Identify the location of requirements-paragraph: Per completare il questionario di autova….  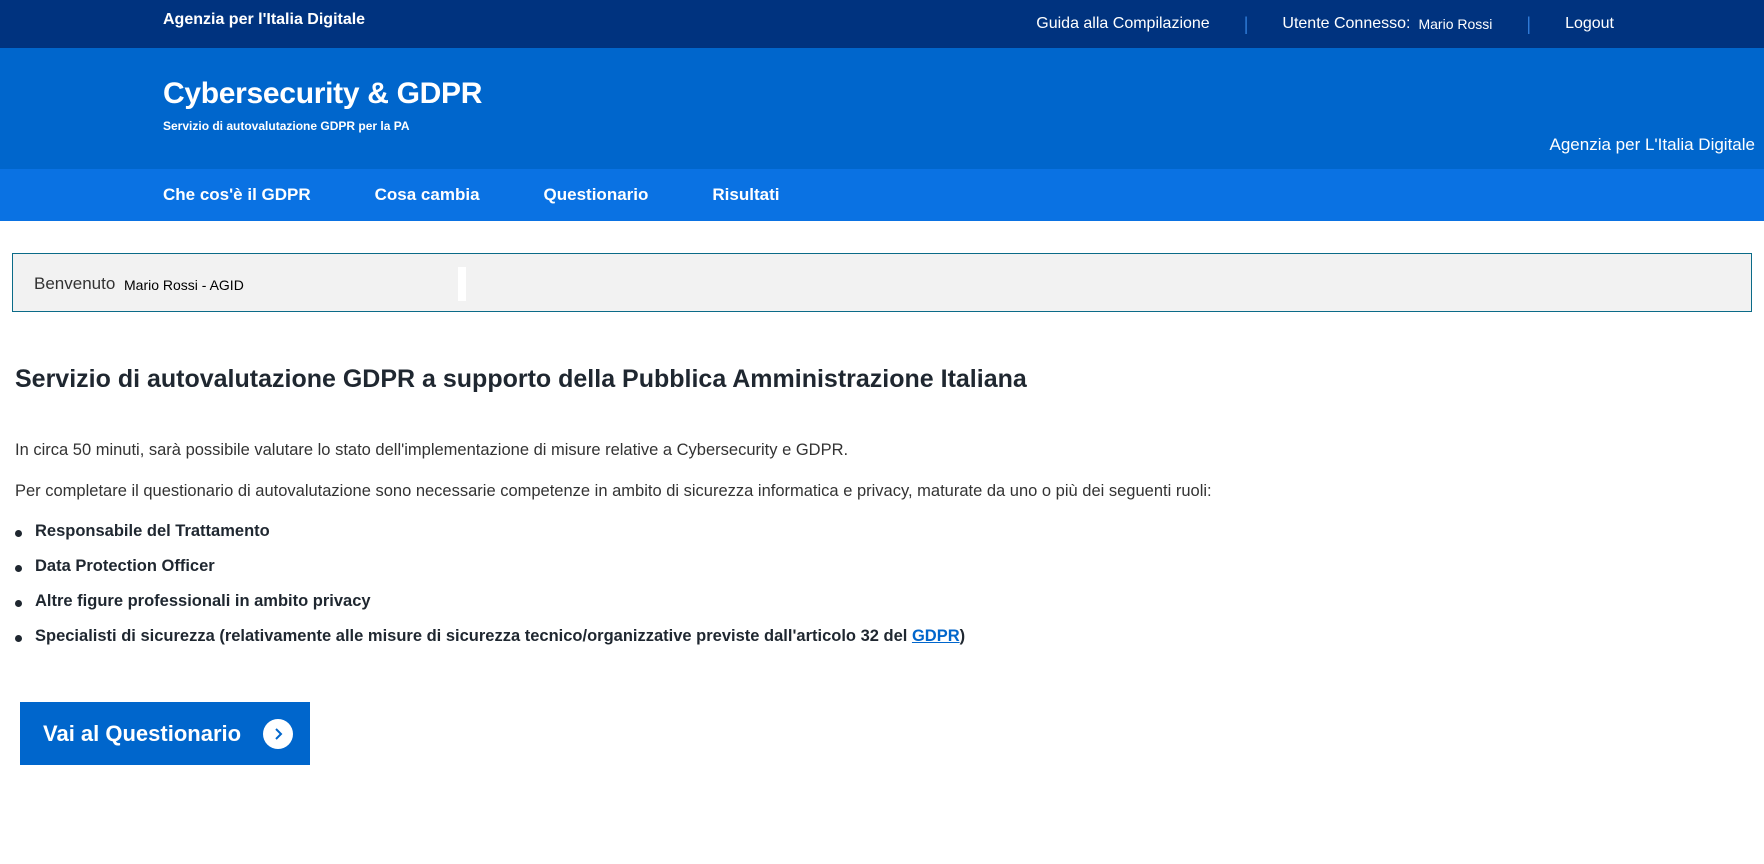
(613, 491).